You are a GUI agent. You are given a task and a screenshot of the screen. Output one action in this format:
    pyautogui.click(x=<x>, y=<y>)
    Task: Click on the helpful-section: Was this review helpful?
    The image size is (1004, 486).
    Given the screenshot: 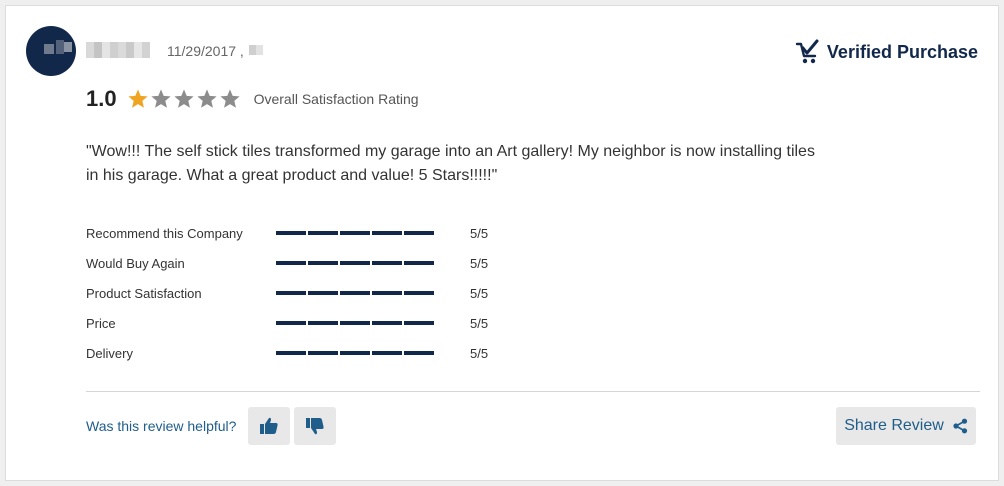 What is the action you would take?
    pyautogui.click(x=213, y=426)
    